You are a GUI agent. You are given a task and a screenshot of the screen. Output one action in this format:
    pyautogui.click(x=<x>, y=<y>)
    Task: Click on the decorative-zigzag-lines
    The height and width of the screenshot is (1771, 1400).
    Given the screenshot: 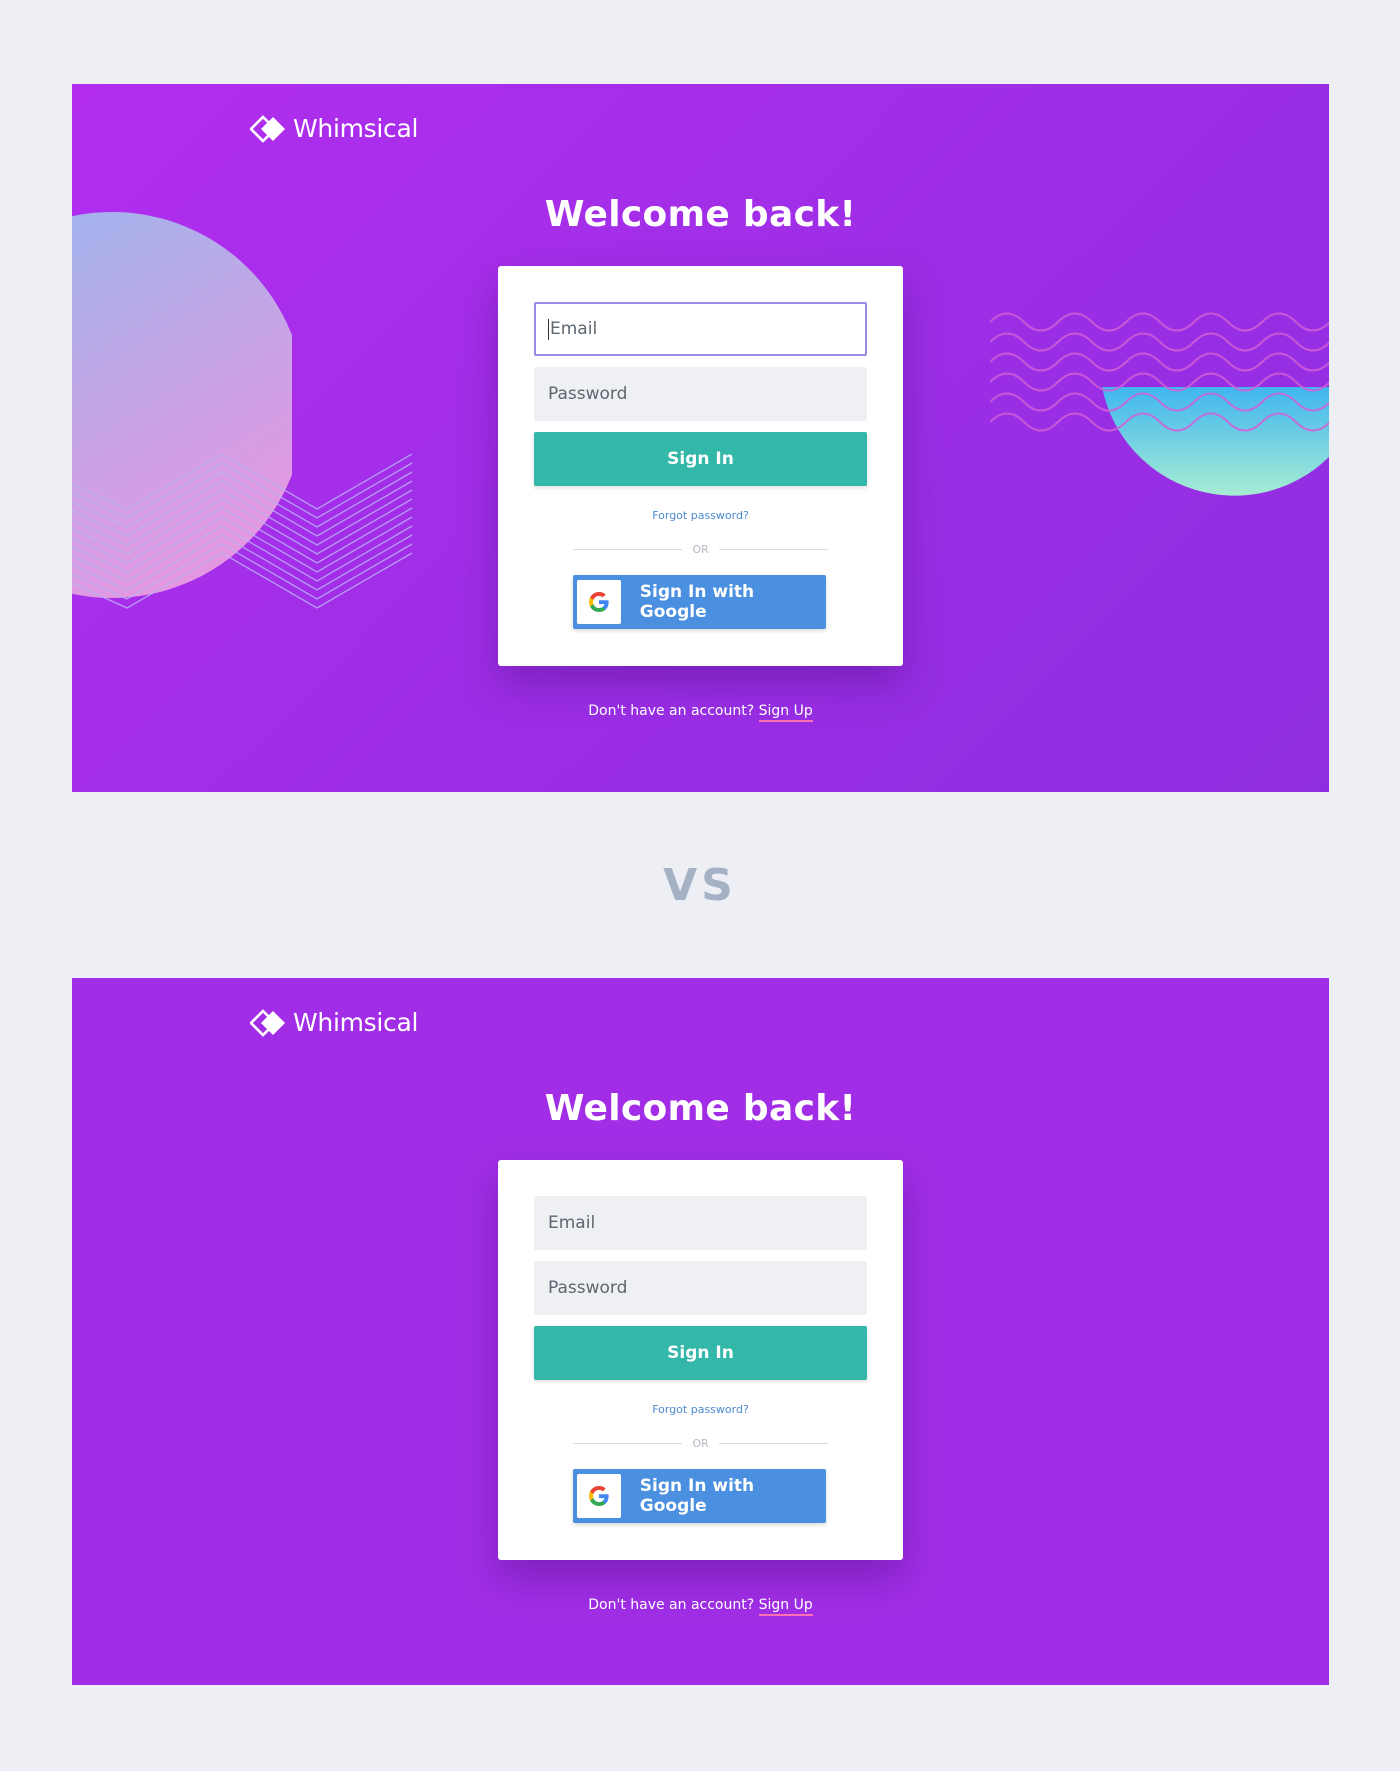 What is the action you would take?
    pyautogui.click(x=242, y=531)
    